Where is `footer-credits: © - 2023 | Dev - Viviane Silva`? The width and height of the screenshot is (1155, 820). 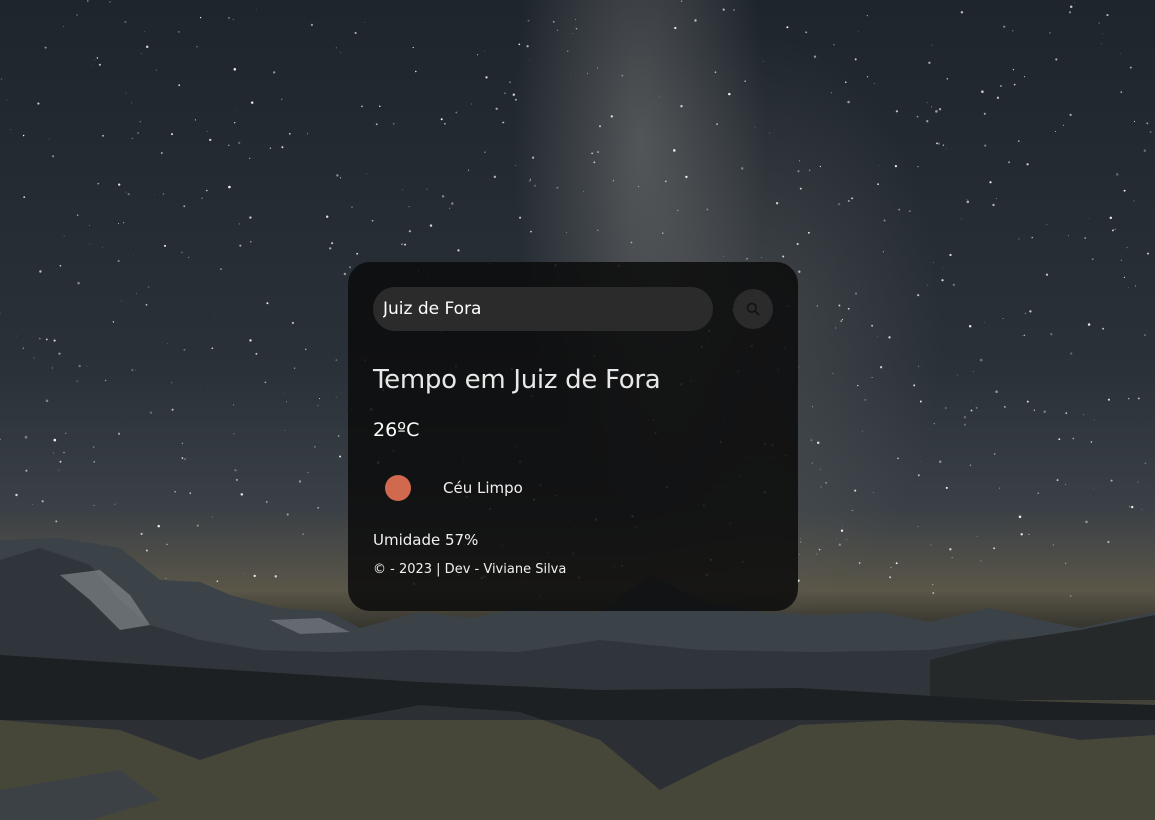 footer-credits: © - 2023 | Dev - Viviane Silva is located at coordinates (470, 569).